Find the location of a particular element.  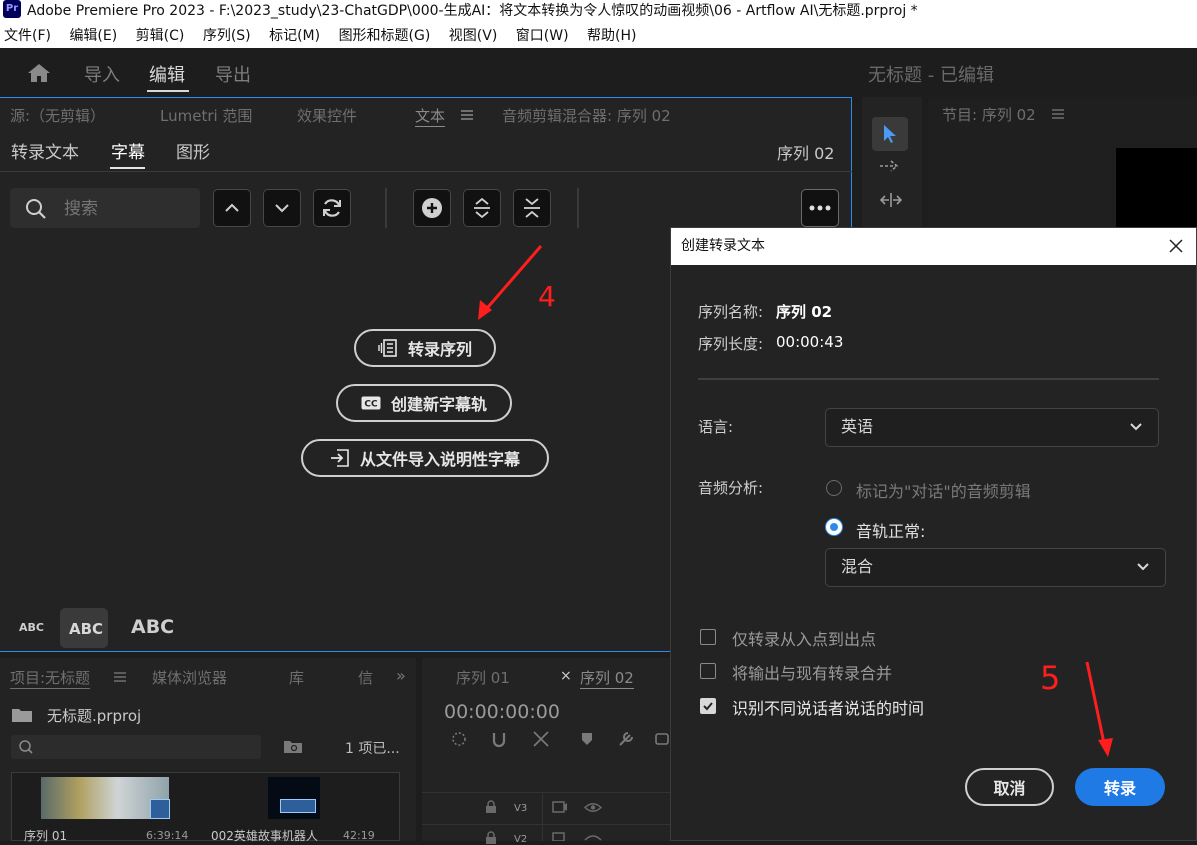

annotation-step-5: 5 is located at coordinates (1050, 678).